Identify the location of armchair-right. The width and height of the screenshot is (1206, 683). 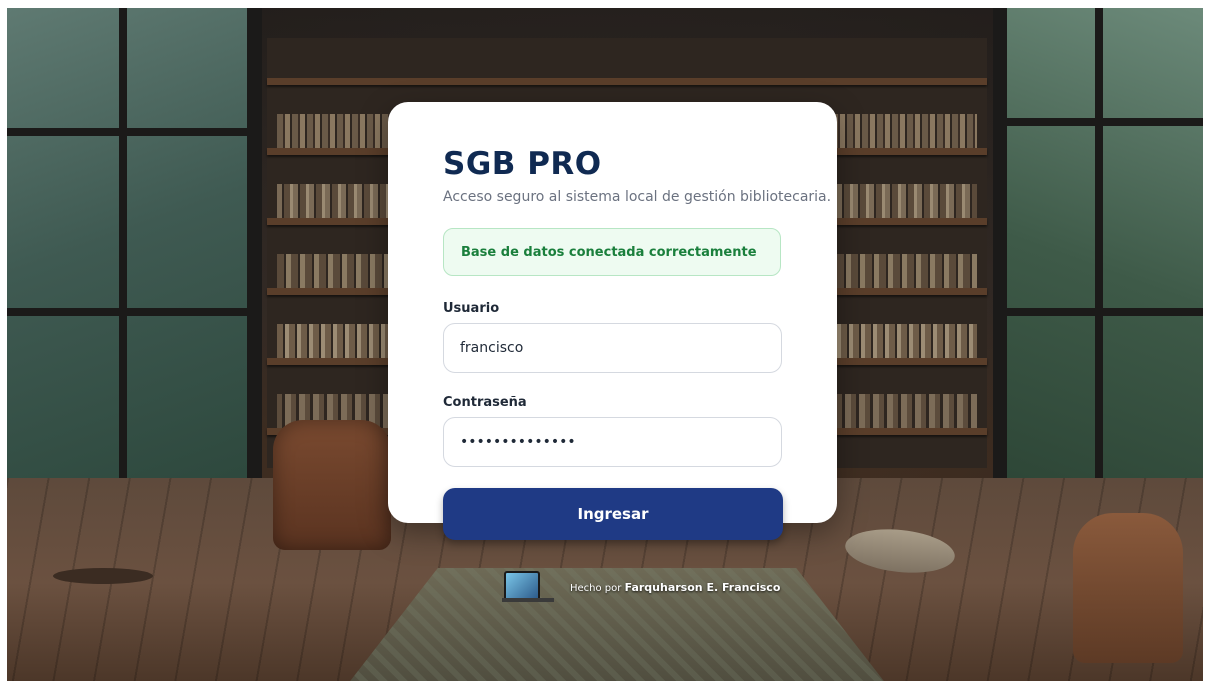
(1128, 588).